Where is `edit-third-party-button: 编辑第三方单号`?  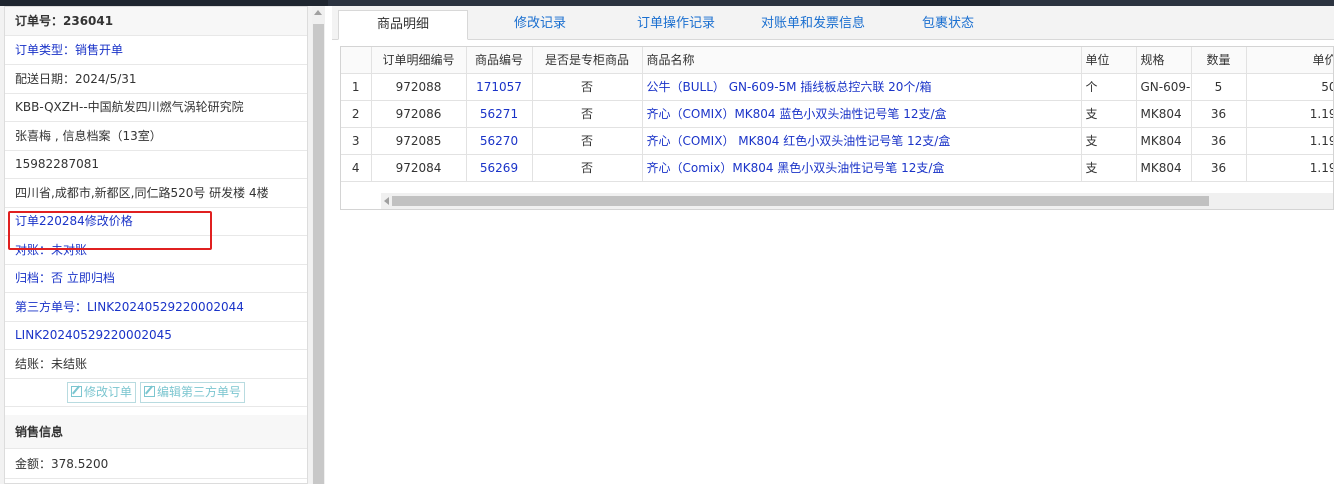 edit-third-party-button: 编辑第三方单号 is located at coordinates (193, 392).